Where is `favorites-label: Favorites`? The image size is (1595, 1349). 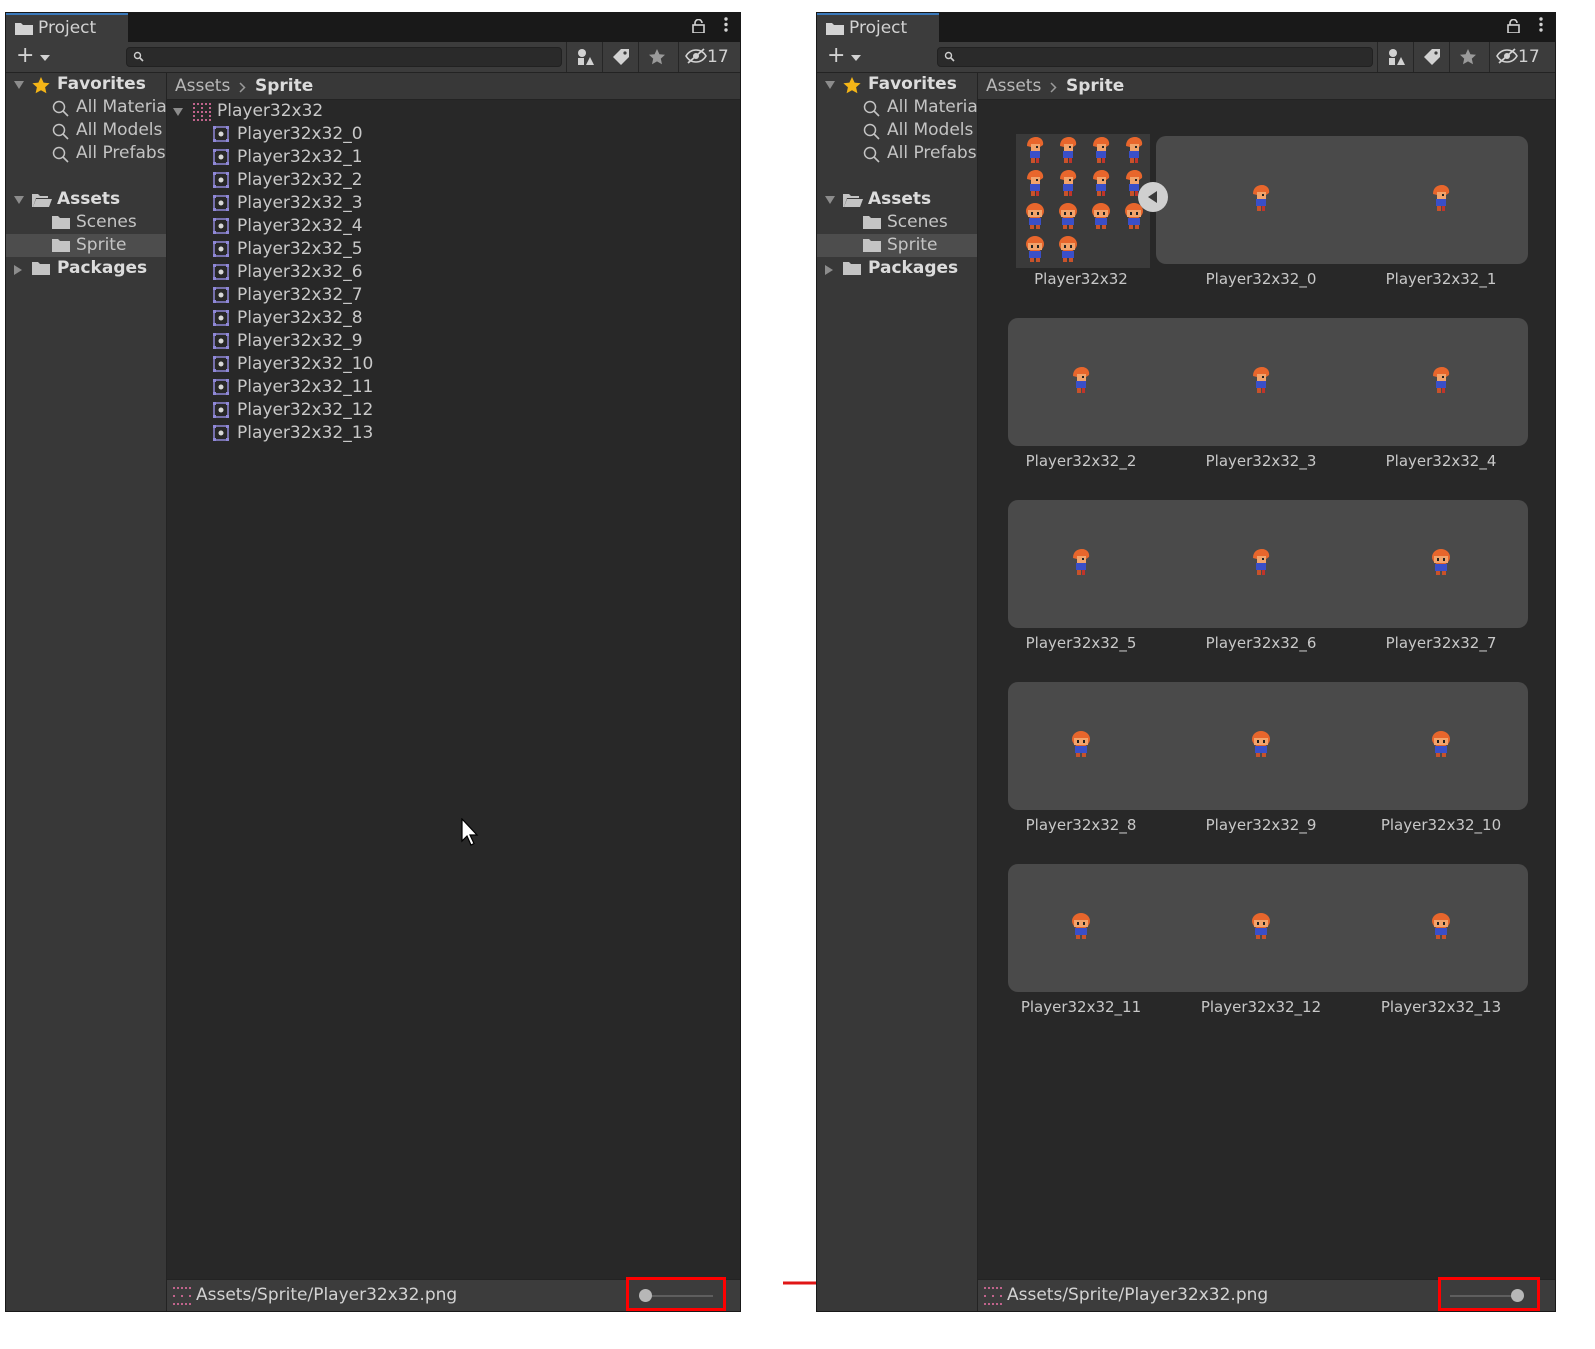 favorites-label: Favorites is located at coordinates (101, 84).